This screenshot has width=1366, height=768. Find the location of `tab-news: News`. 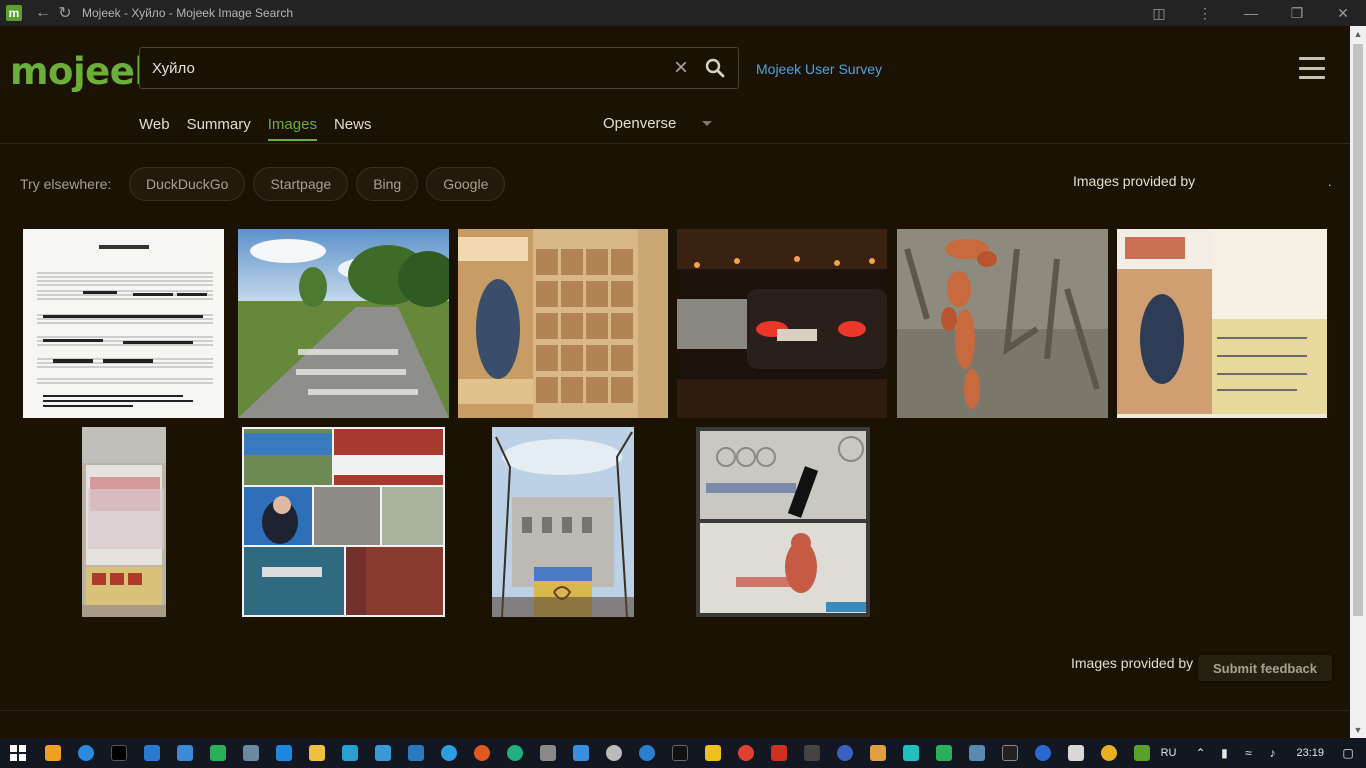

tab-news: News is located at coordinates (353, 128).